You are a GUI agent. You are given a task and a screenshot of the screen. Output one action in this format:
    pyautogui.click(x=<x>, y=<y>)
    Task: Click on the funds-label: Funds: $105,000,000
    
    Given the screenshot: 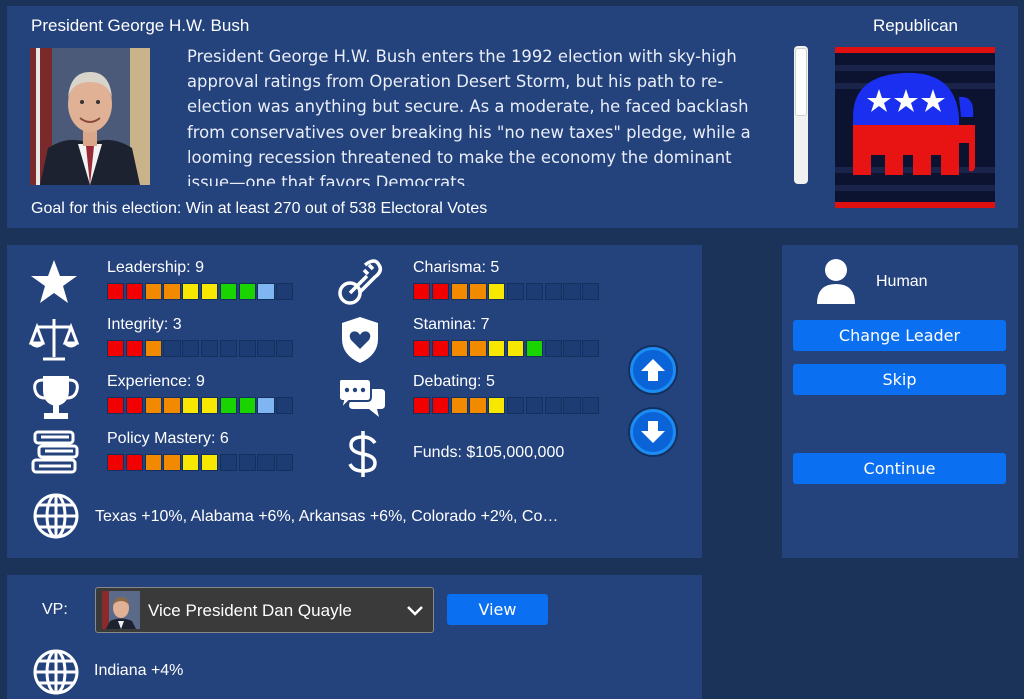 What is the action you would take?
    pyautogui.click(x=489, y=452)
    